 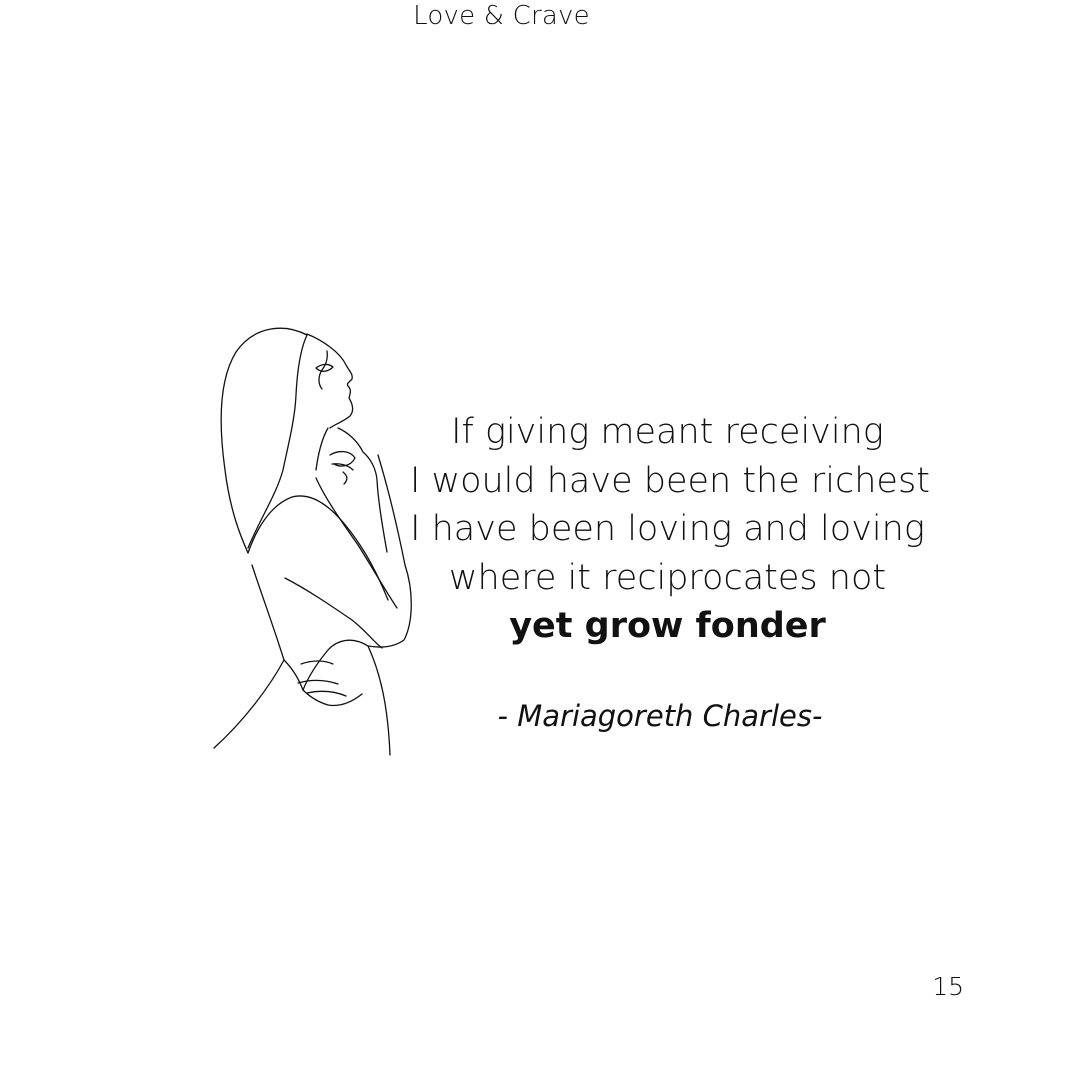 What do you see at coordinates (333, 613) in the screenshot?
I see `breast-line` at bounding box center [333, 613].